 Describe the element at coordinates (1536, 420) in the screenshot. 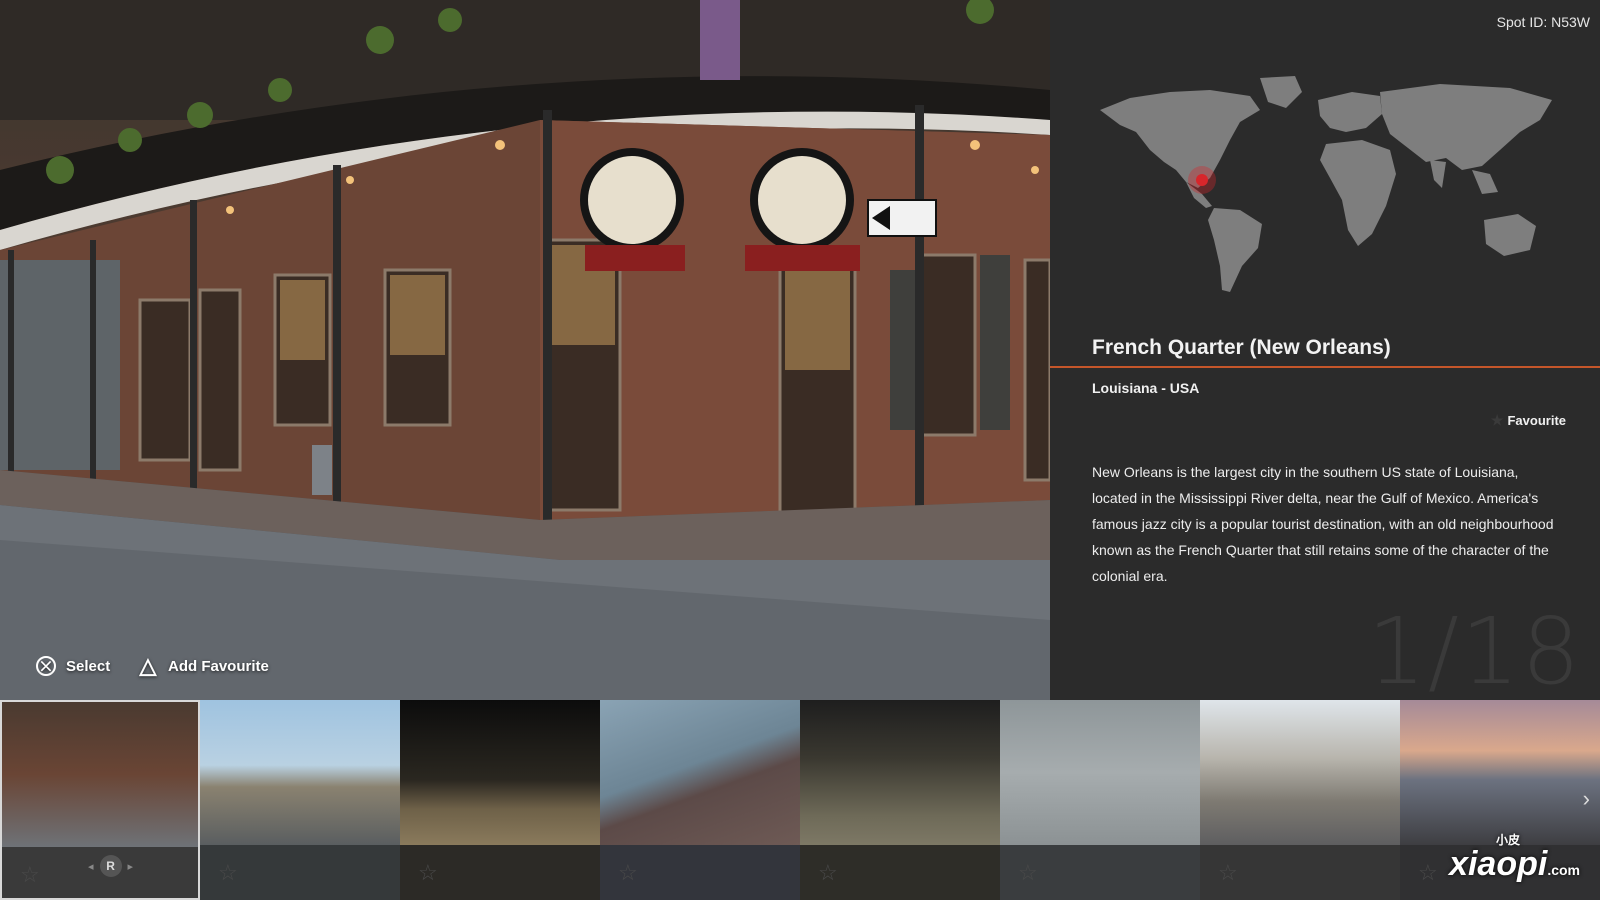

I see `favourite-label: Favourite` at that location.